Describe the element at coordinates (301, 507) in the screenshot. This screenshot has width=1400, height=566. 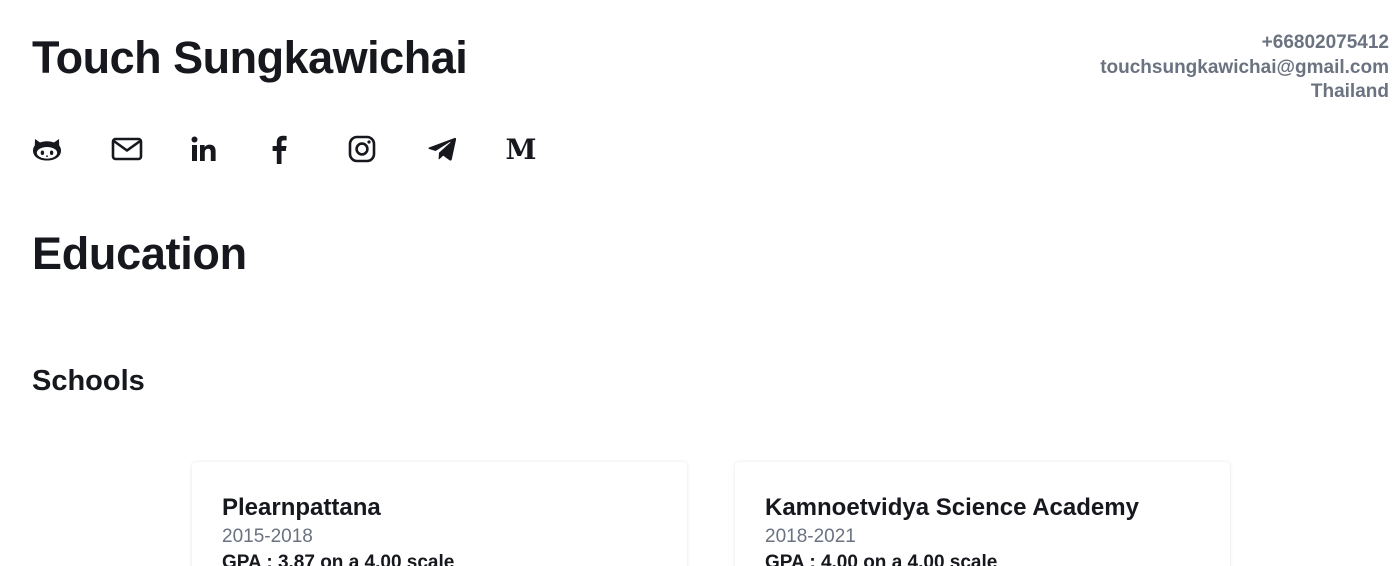
I see `school-name: Plearnpattana` at that location.